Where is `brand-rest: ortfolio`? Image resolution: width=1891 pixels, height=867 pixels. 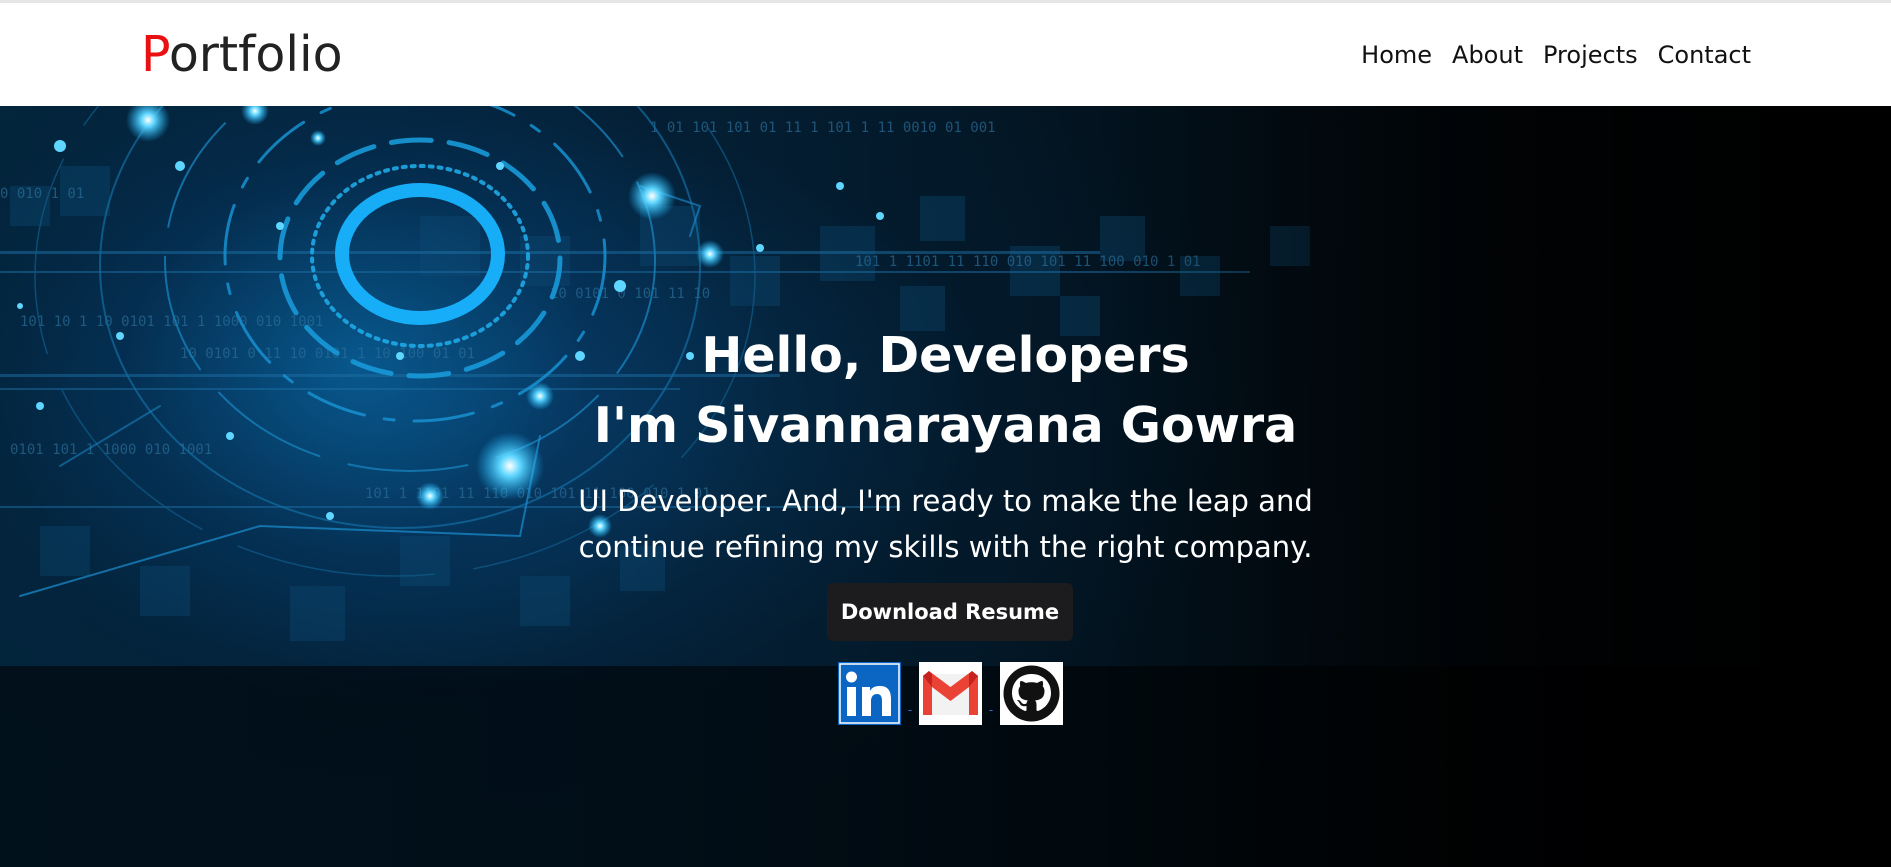
brand-rest: ortfolio is located at coordinates (255, 54).